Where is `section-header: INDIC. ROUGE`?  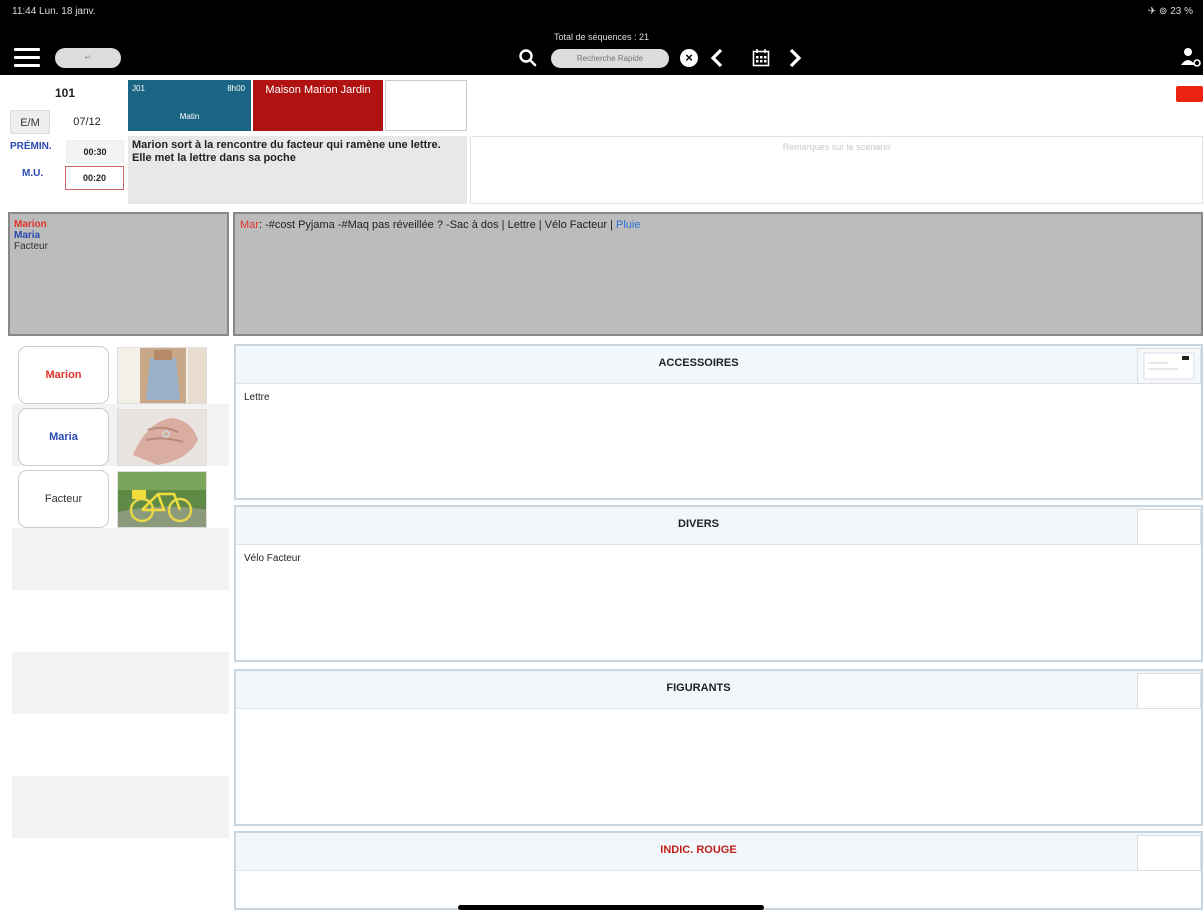 section-header: INDIC. ROUGE is located at coordinates (718, 852).